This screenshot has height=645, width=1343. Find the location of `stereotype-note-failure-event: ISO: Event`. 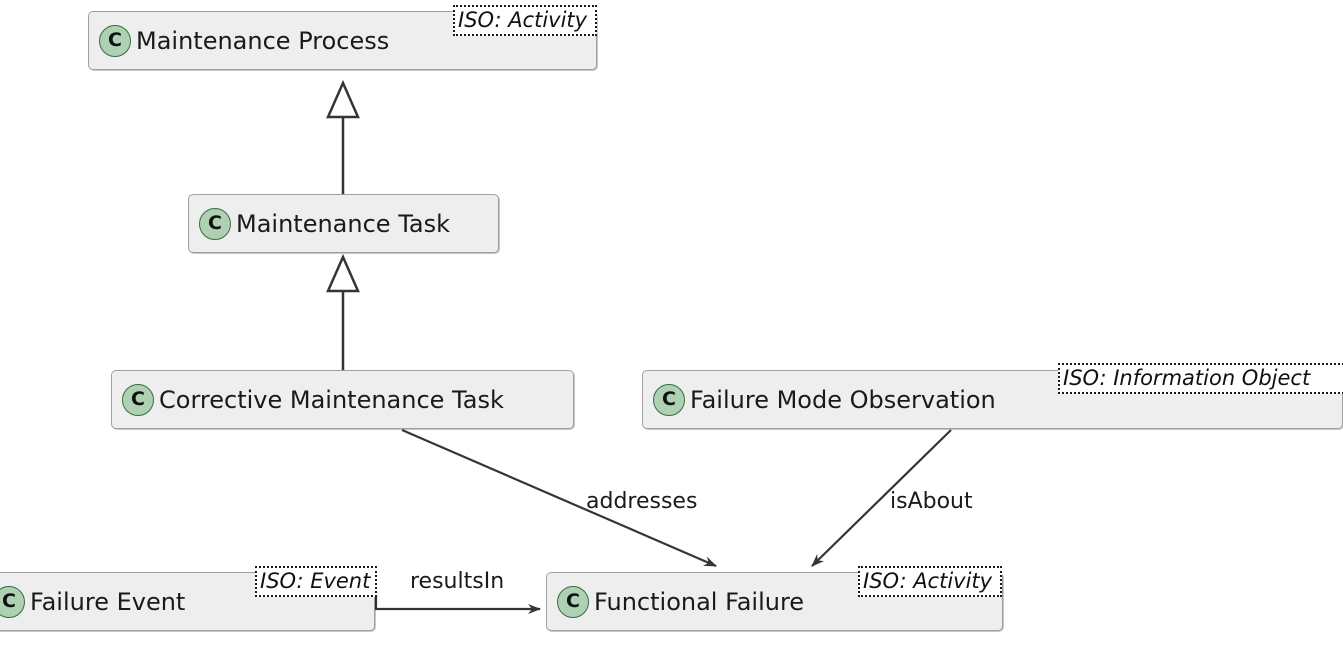

stereotype-note-failure-event: ISO: Event is located at coordinates (316, 582).